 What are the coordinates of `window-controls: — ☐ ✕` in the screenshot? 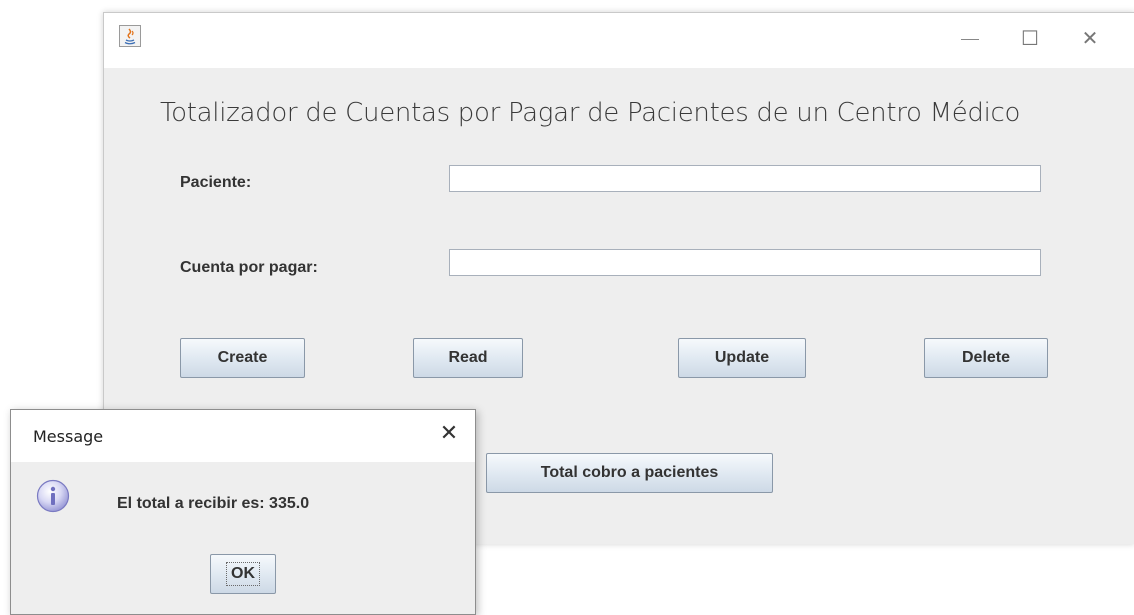 It's located at (1034, 38).